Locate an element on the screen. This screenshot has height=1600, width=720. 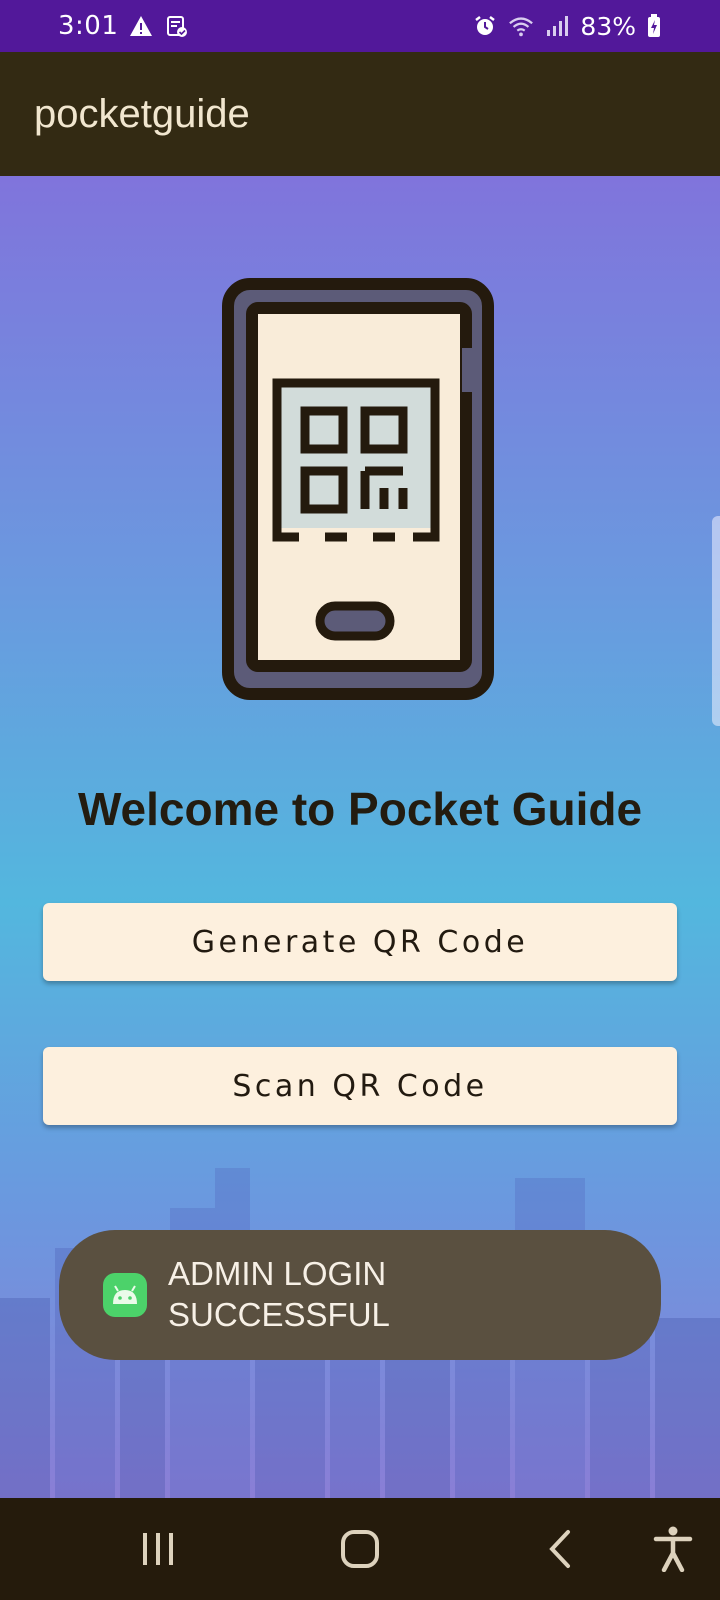
scroll-indicator is located at coordinates (716, 621).